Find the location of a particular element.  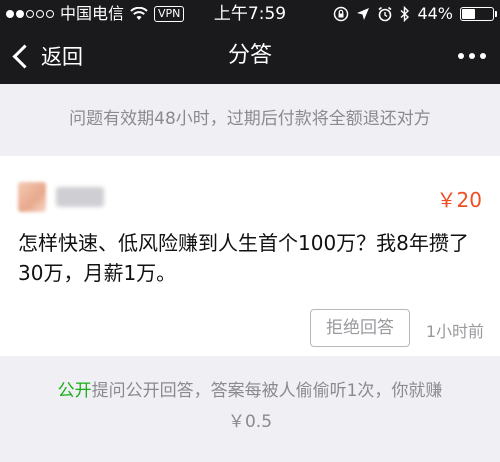

public-info-text: 提问公开回答，答案每被人偷偷听1次，你就赚 is located at coordinates (267, 391).